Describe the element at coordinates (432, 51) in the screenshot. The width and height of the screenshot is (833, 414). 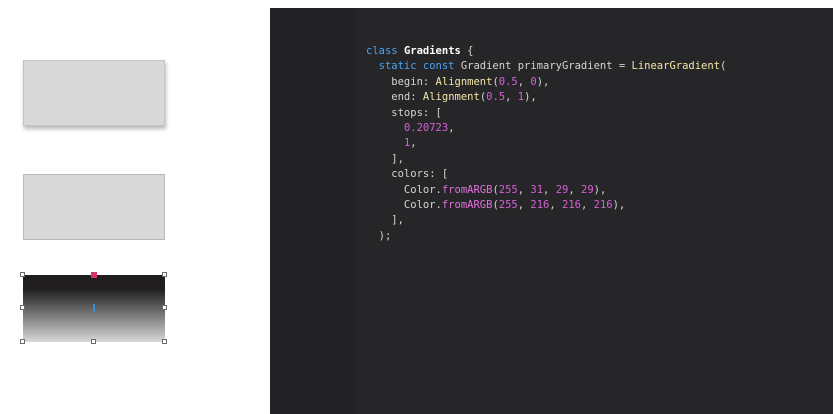
I see `code-token: Gradients` at that location.